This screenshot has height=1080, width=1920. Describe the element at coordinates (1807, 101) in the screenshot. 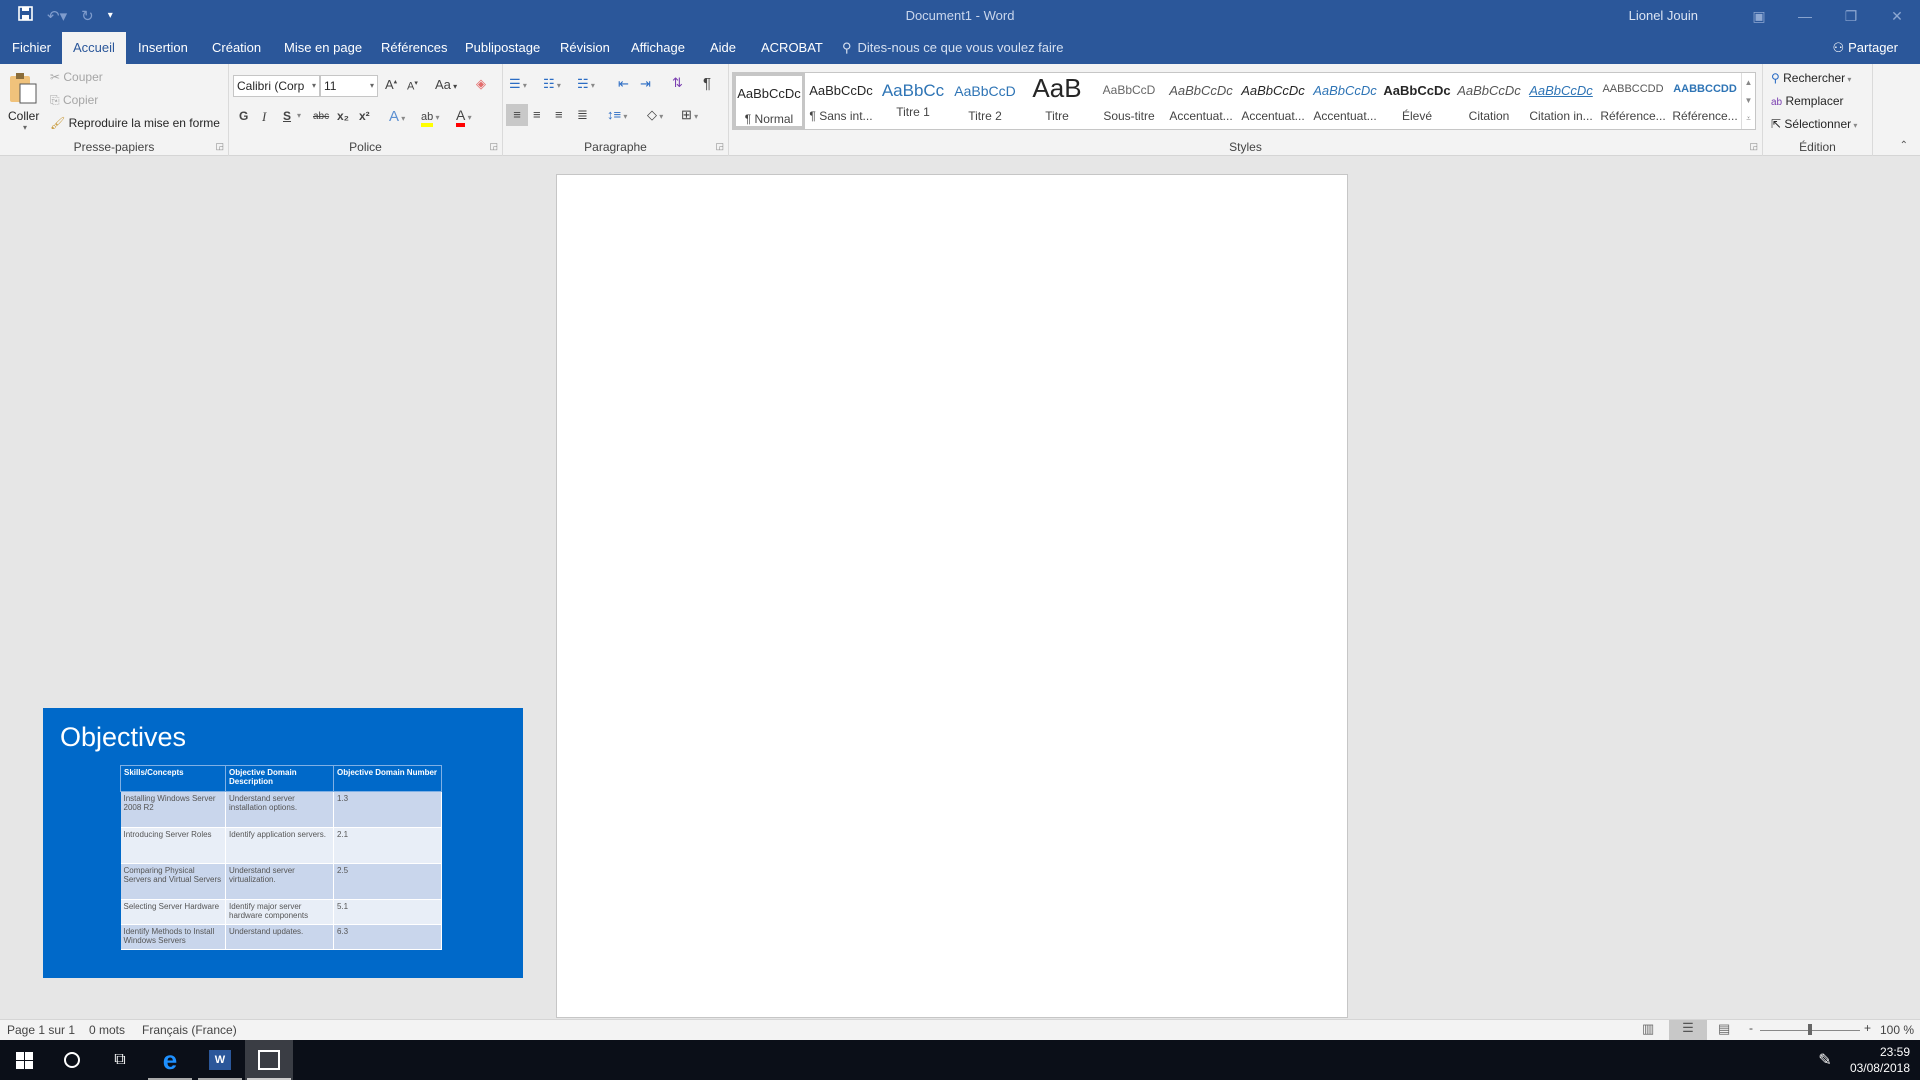

I see `replace-button: ab Remplacer` at that location.